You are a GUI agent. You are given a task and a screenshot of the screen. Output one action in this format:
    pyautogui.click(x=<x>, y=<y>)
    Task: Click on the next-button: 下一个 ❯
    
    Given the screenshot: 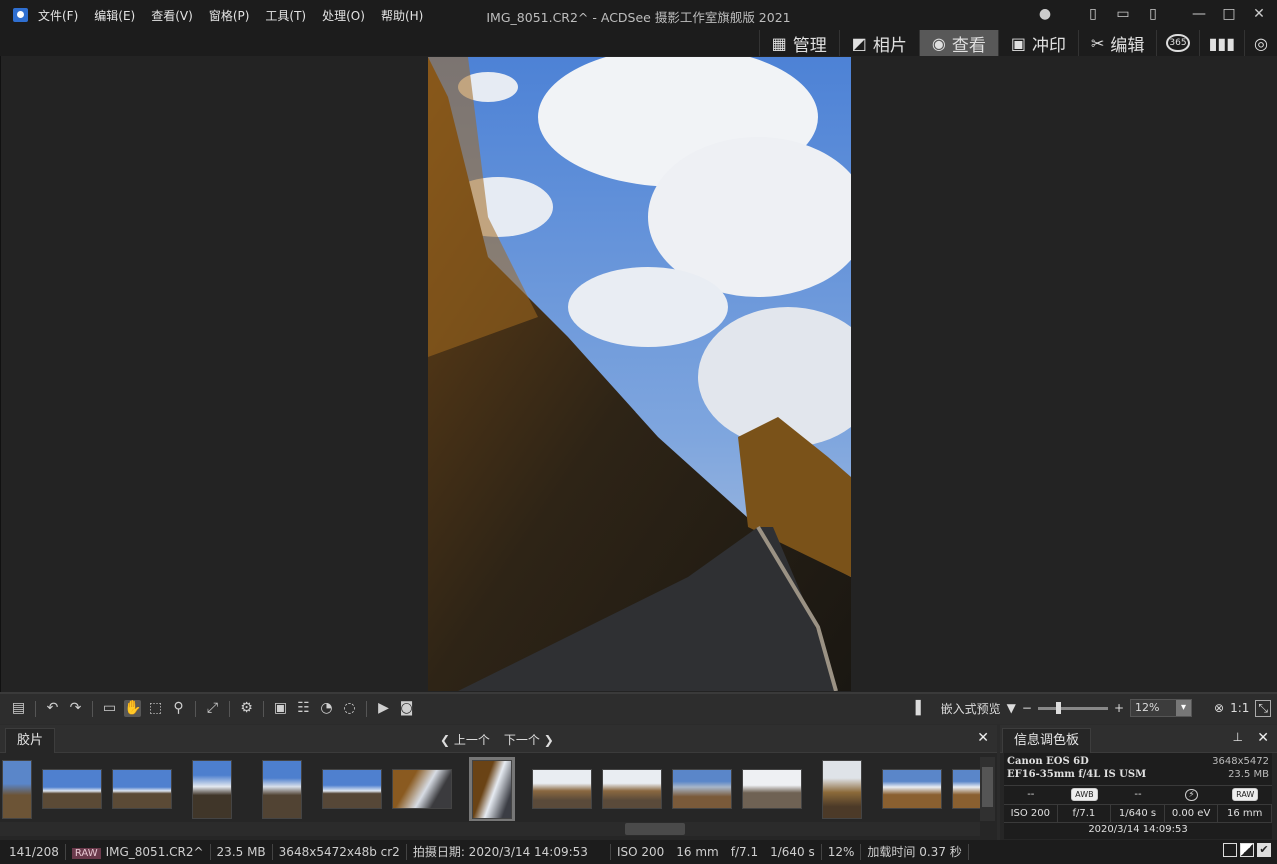 What is the action you would take?
    pyautogui.click(x=529, y=739)
    